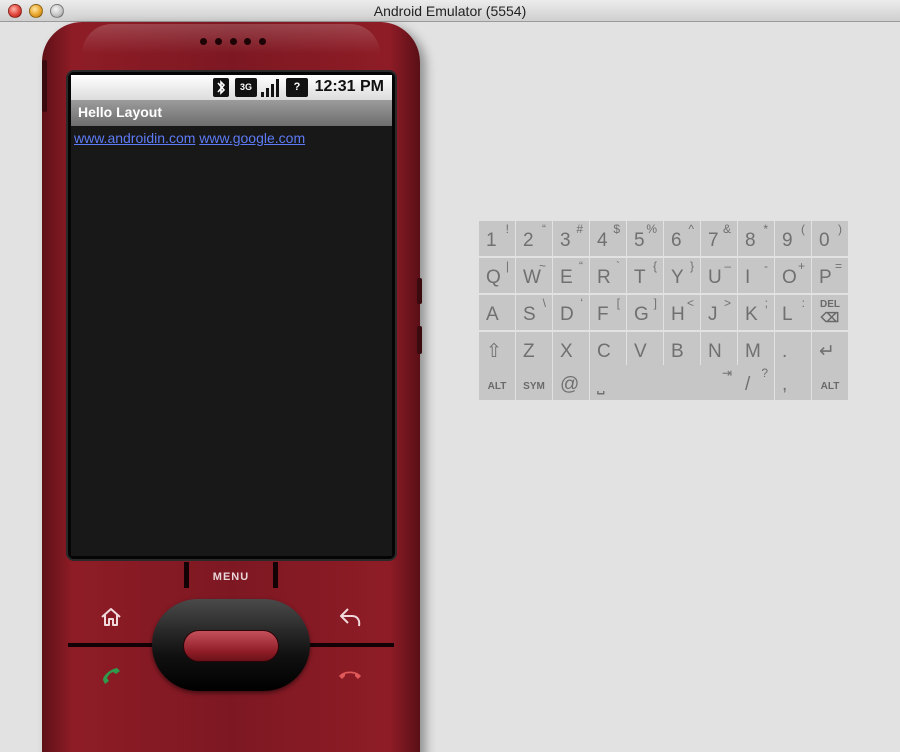 Image resolution: width=900 pixels, height=752 pixels. Describe the element at coordinates (494, 351) in the screenshot. I see `key-label: ⇧` at that location.